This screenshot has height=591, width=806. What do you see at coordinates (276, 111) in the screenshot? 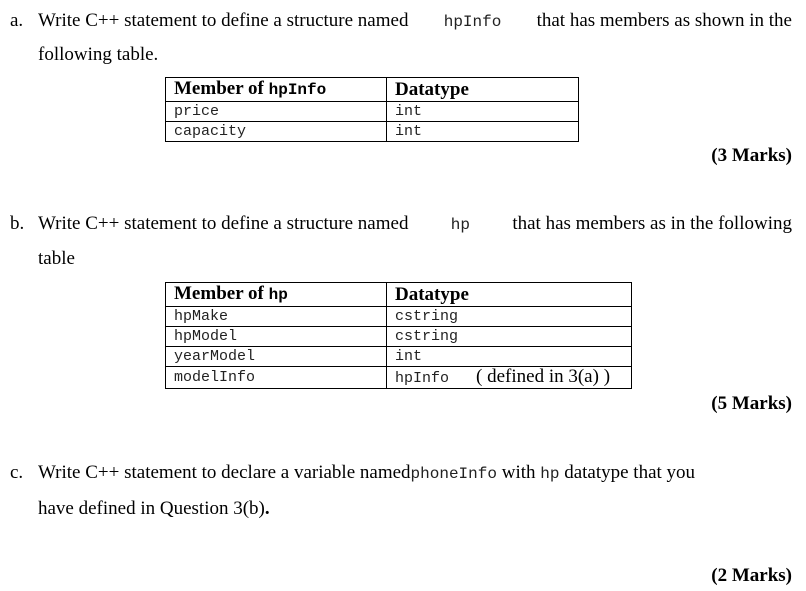
I see `member-cell: price` at bounding box center [276, 111].